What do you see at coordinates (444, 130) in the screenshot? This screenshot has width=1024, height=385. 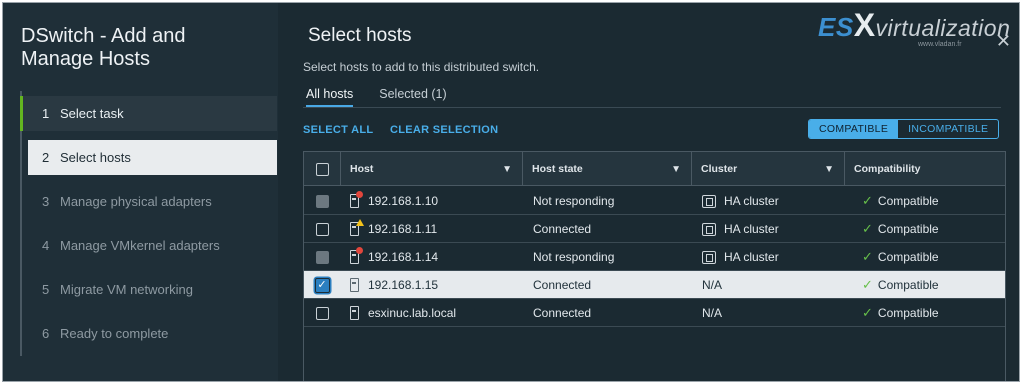 I see `clear-selection-button: CLEAR SELECTION` at bounding box center [444, 130].